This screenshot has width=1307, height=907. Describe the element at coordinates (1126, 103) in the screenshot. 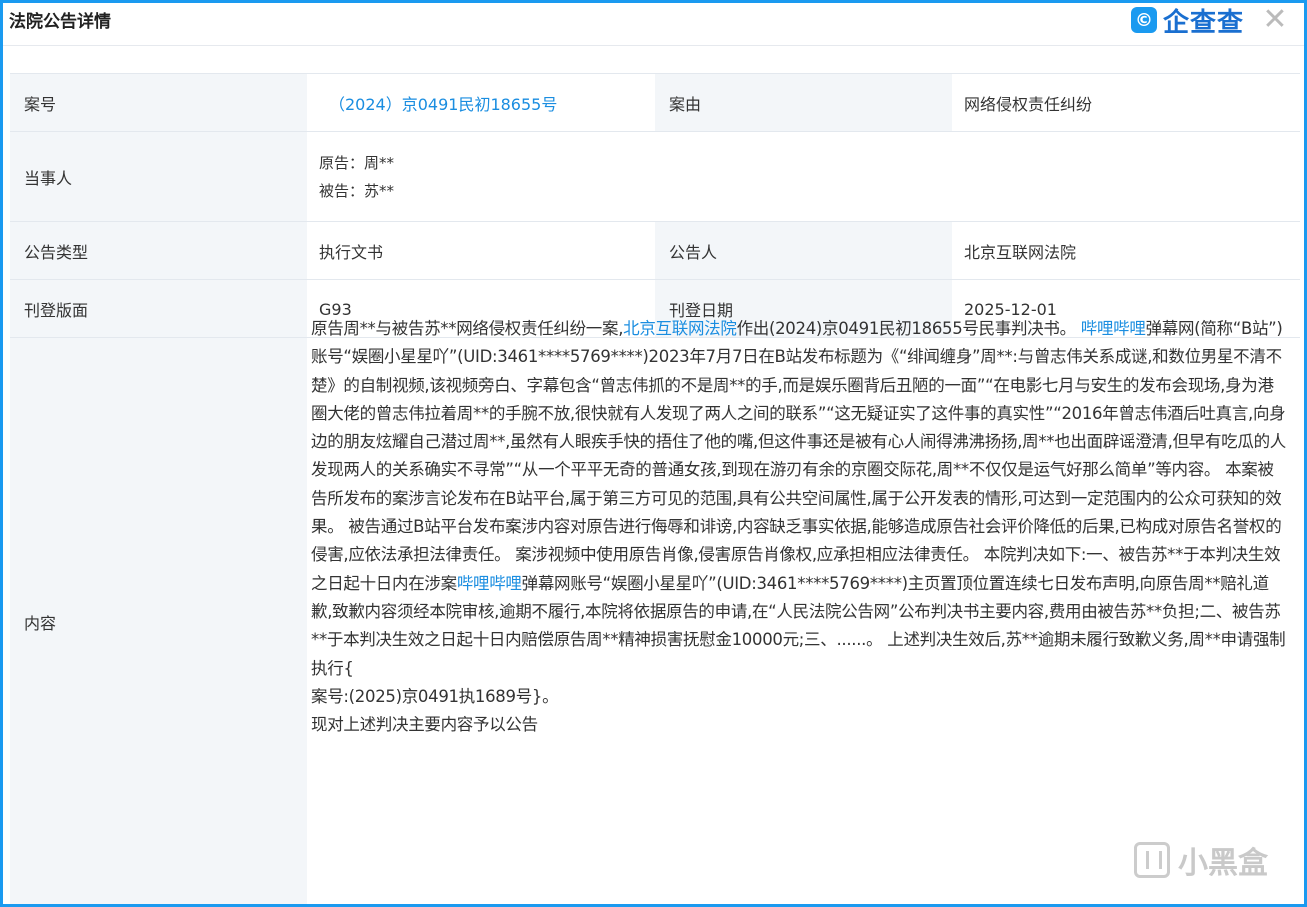

I see `cause-value: 网络侵权责任纠纷` at that location.